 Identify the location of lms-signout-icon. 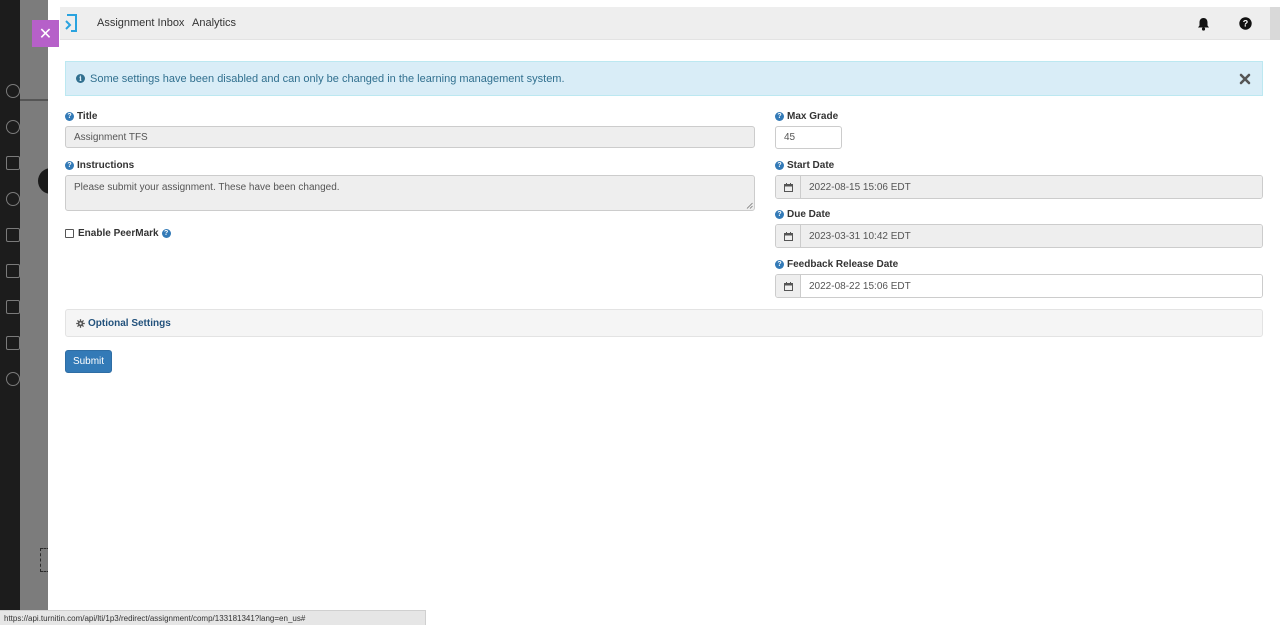
(13, 379).